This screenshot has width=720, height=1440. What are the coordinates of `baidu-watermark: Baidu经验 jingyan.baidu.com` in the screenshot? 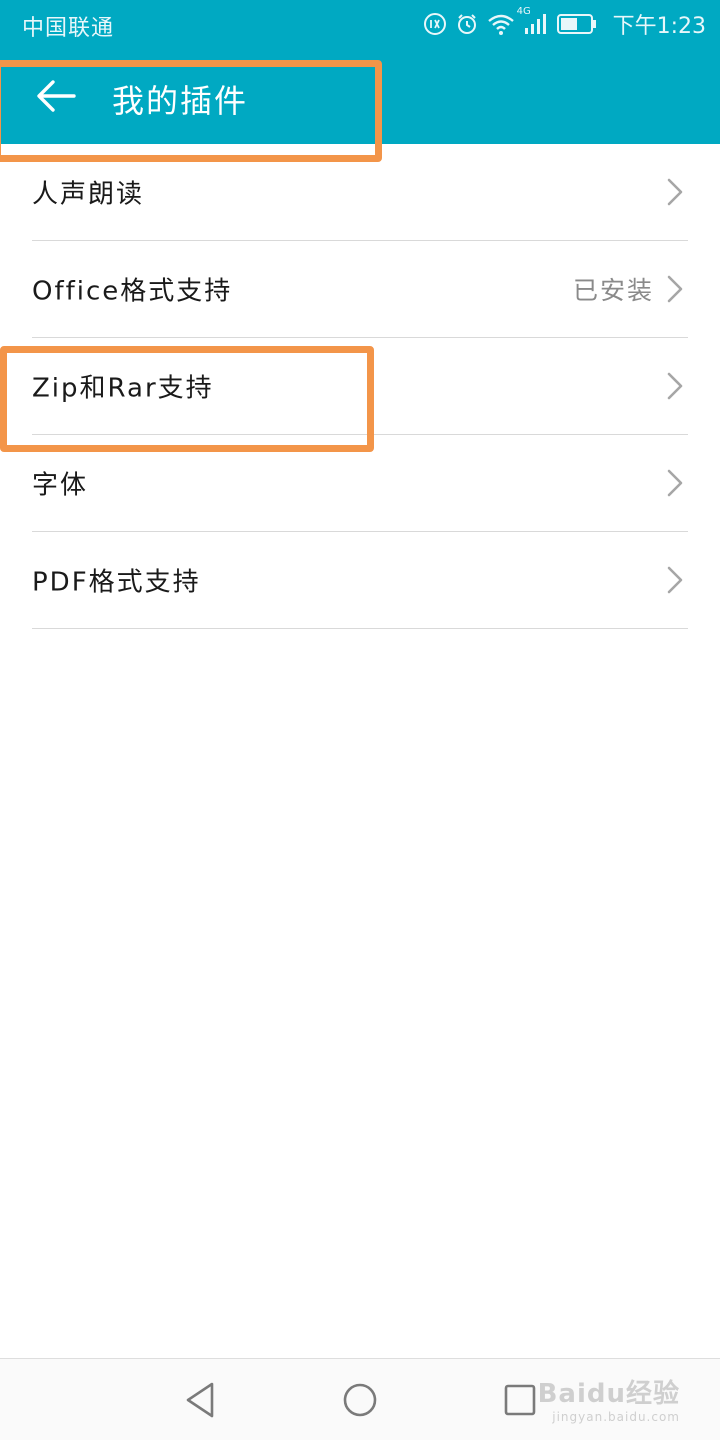 It's located at (609, 1398).